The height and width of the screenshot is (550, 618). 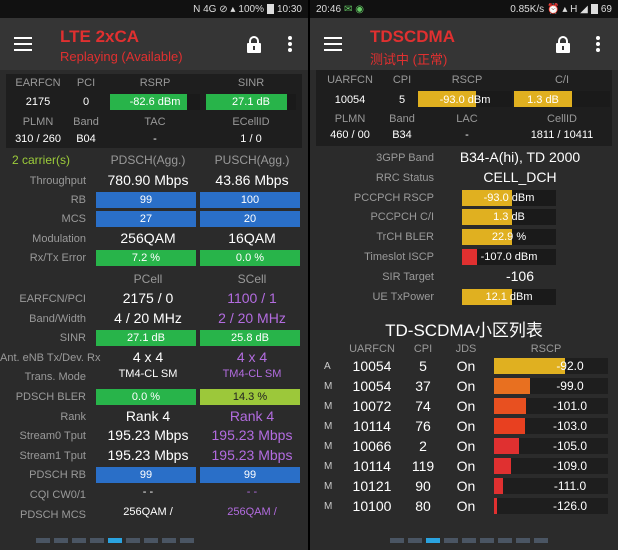 What do you see at coordinates (148, 160) in the screenshot?
I see `pdsch-agg-header: PDSCH(Agg.)` at bounding box center [148, 160].